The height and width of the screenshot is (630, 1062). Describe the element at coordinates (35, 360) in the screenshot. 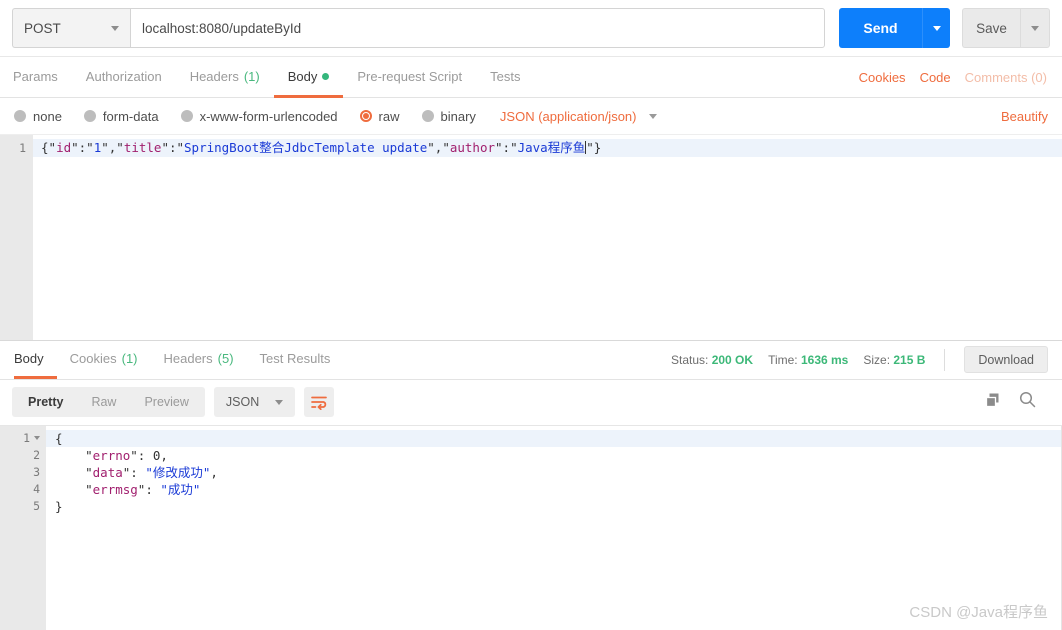

I see `response-tab-body: Body` at that location.